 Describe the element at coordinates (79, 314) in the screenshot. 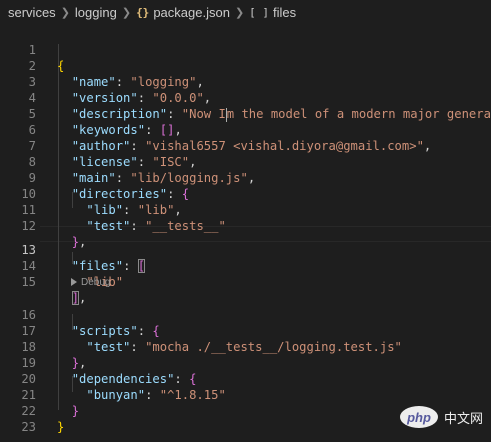

I see `code-line: 16 "scripts": {` at that location.